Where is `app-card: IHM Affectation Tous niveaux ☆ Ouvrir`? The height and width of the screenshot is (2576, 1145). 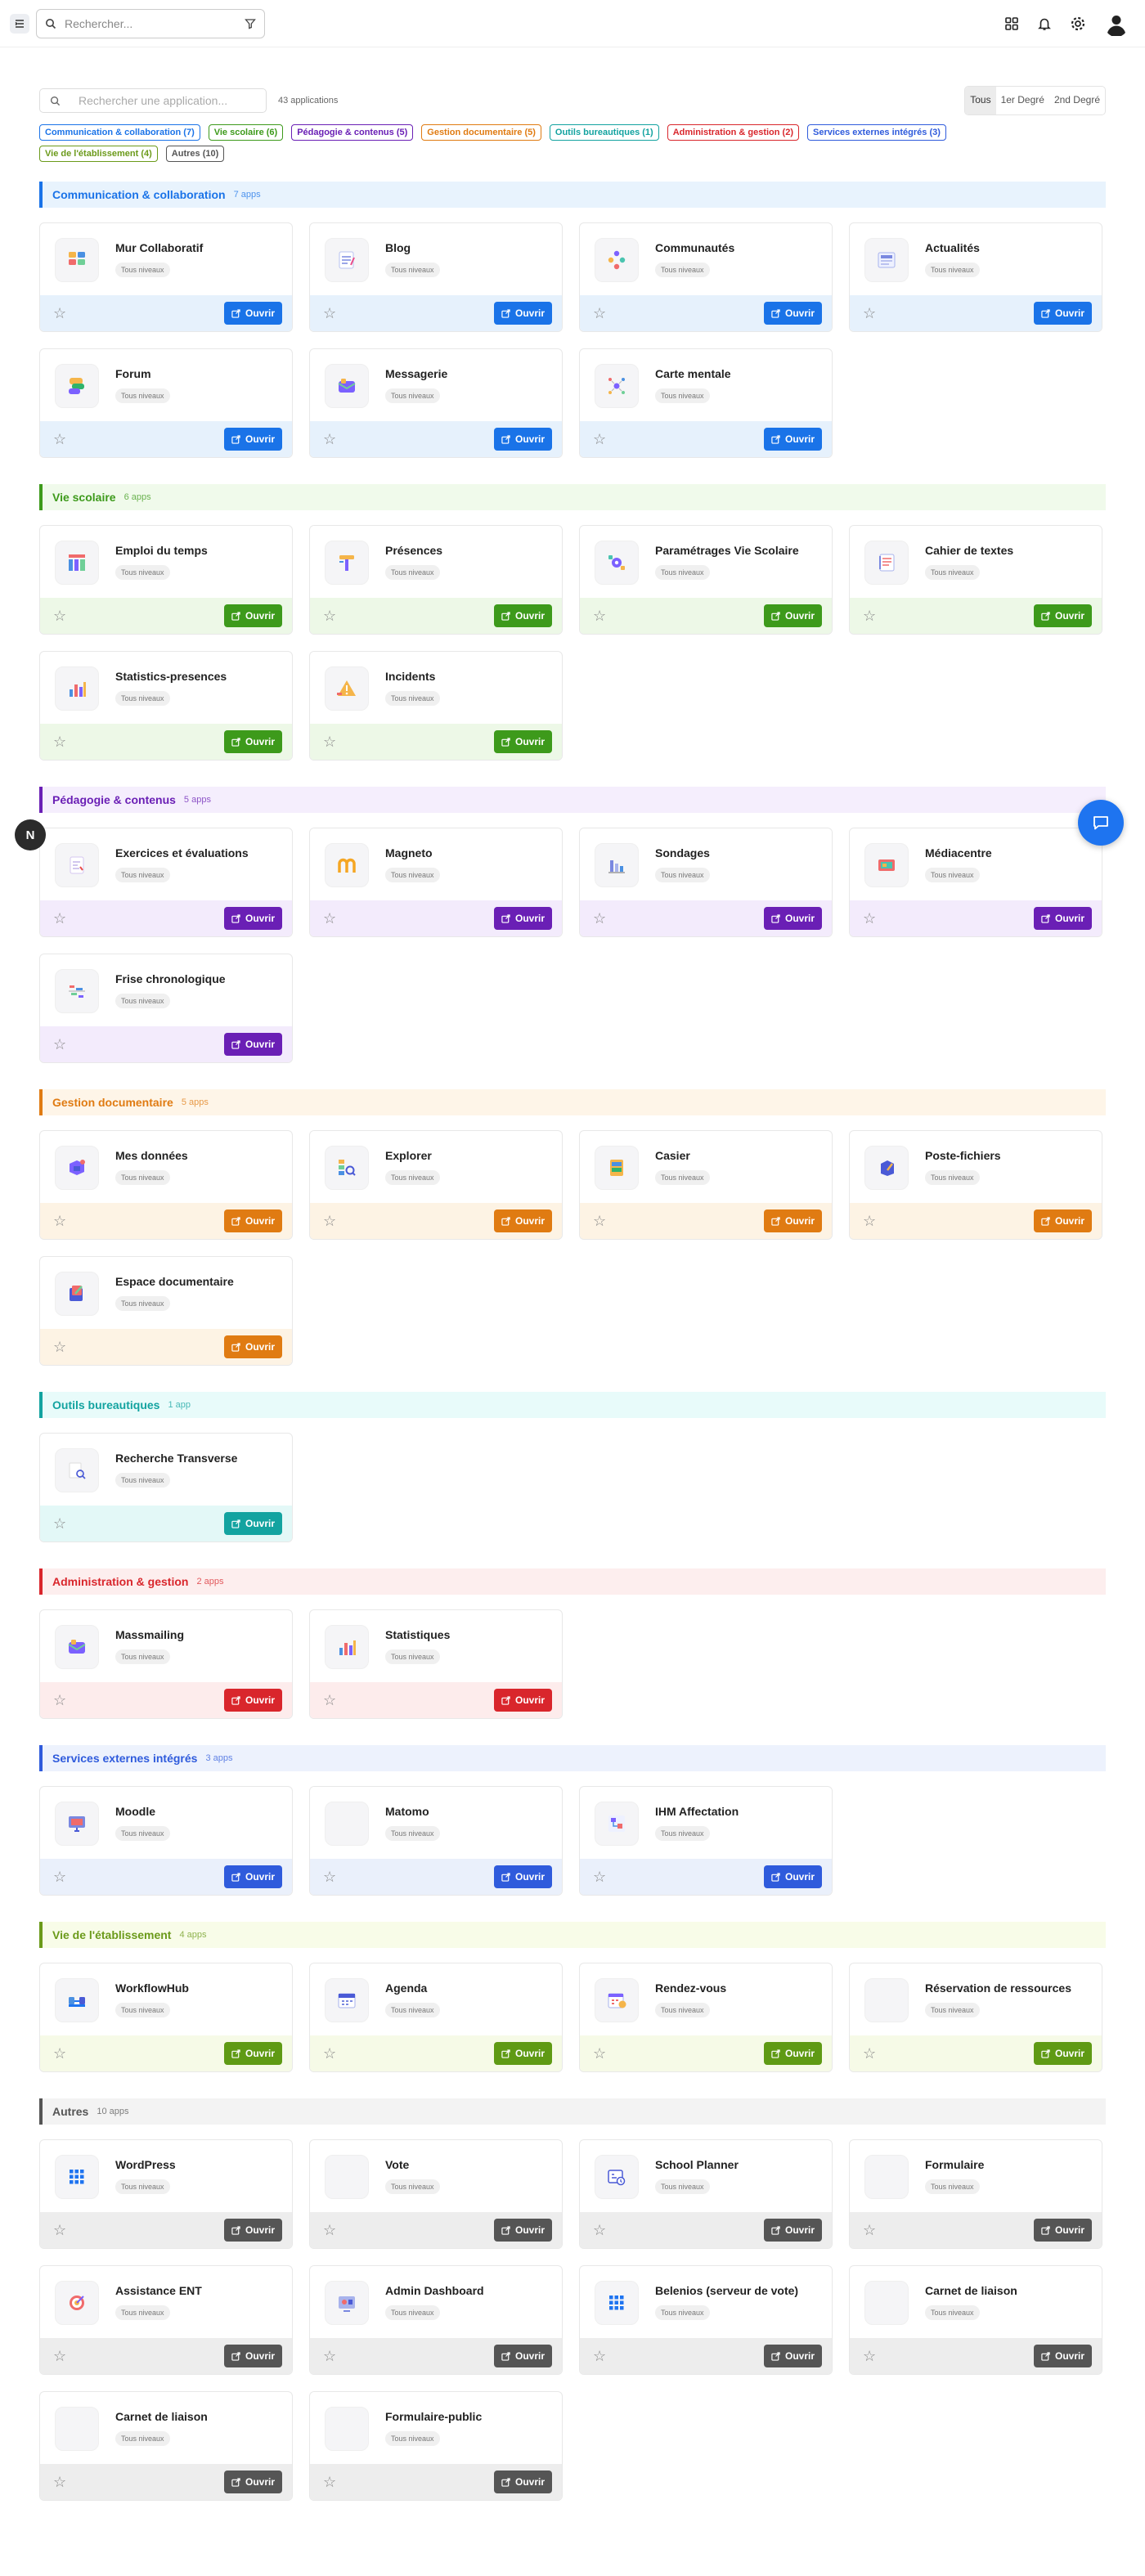 app-card: IHM Affectation Tous niveaux ☆ Ouvrir is located at coordinates (706, 1841).